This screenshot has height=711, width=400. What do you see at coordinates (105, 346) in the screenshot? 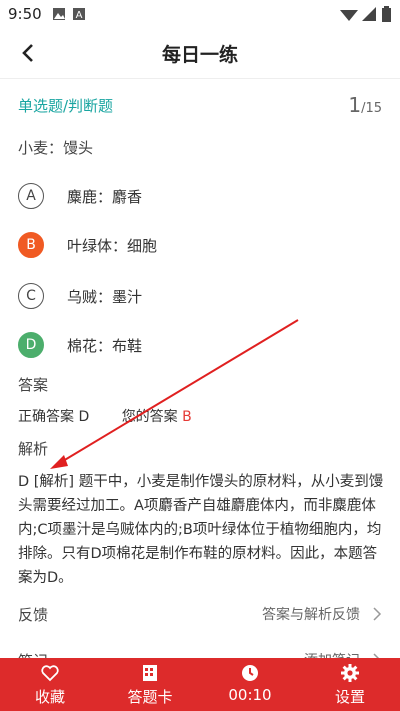
I see `option-d-text: 棉花：布鞋` at bounding box center [105, 346].